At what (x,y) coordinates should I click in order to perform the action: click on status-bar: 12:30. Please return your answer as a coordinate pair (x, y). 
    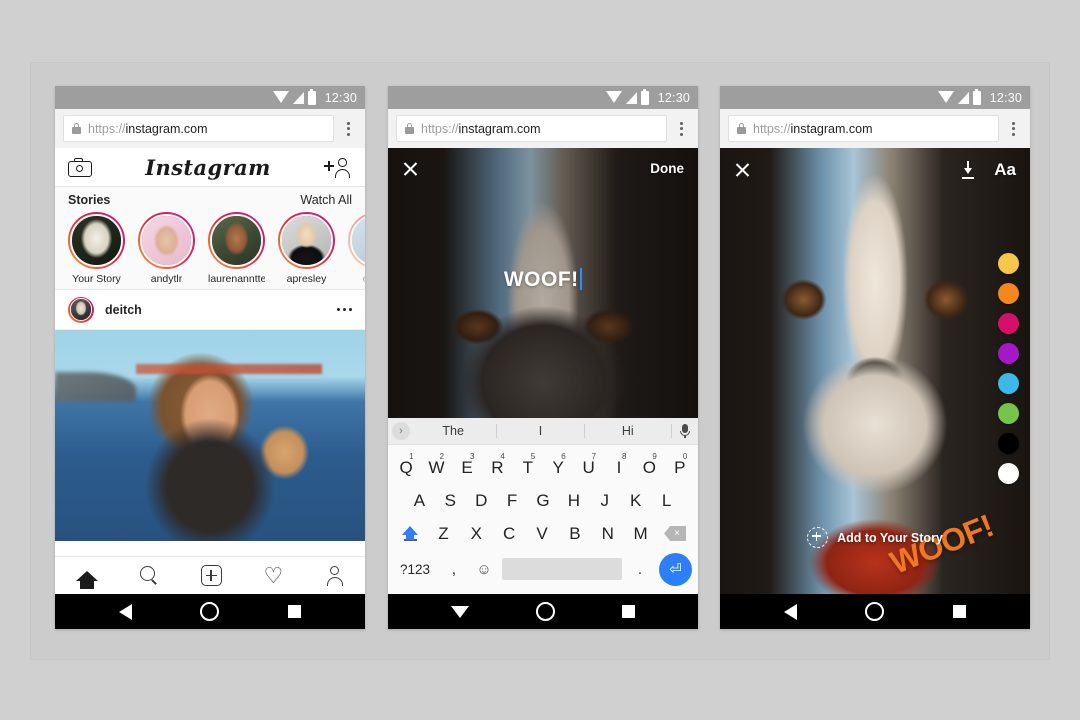
    Looking at the image, I should click on (543, 97).